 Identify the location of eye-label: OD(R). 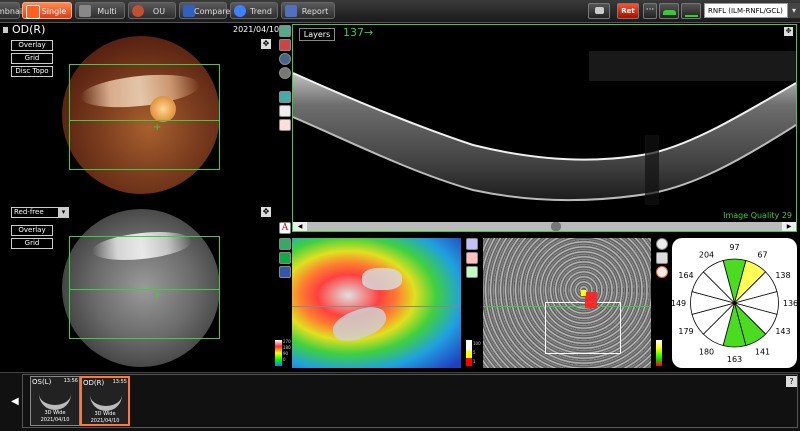
(29, 29).